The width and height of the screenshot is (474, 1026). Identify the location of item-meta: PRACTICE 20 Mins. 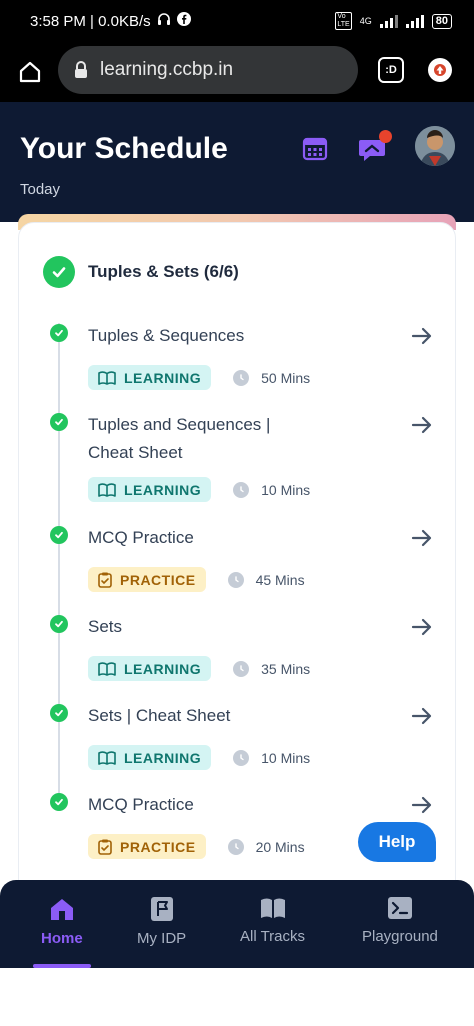
(196, 846).